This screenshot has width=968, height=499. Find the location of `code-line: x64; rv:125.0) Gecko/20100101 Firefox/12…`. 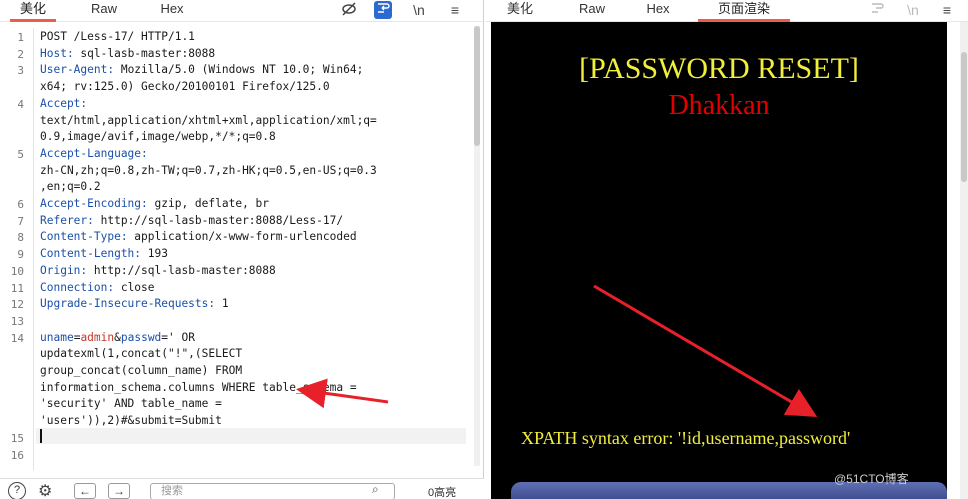

code-line: x64; rv:125.0) Gecko/20100101 Firefox/12… is located at coordinates (185, 87).